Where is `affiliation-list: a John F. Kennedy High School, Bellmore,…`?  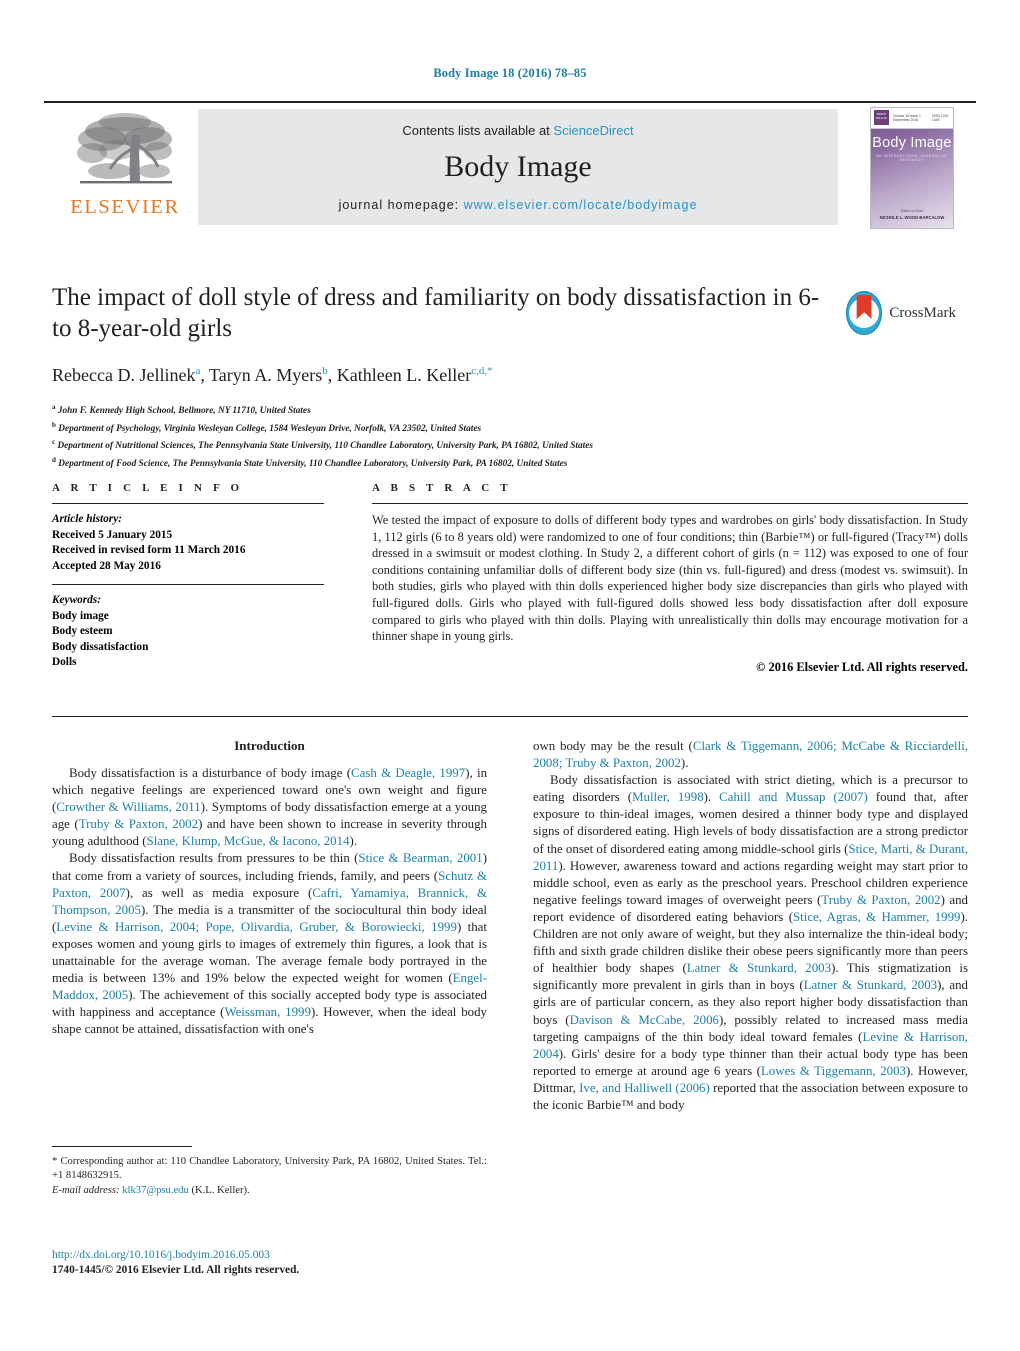
affiliation-list: a John F. Kennedy High School, Bellmore,… is located at coordinates (437, 436).